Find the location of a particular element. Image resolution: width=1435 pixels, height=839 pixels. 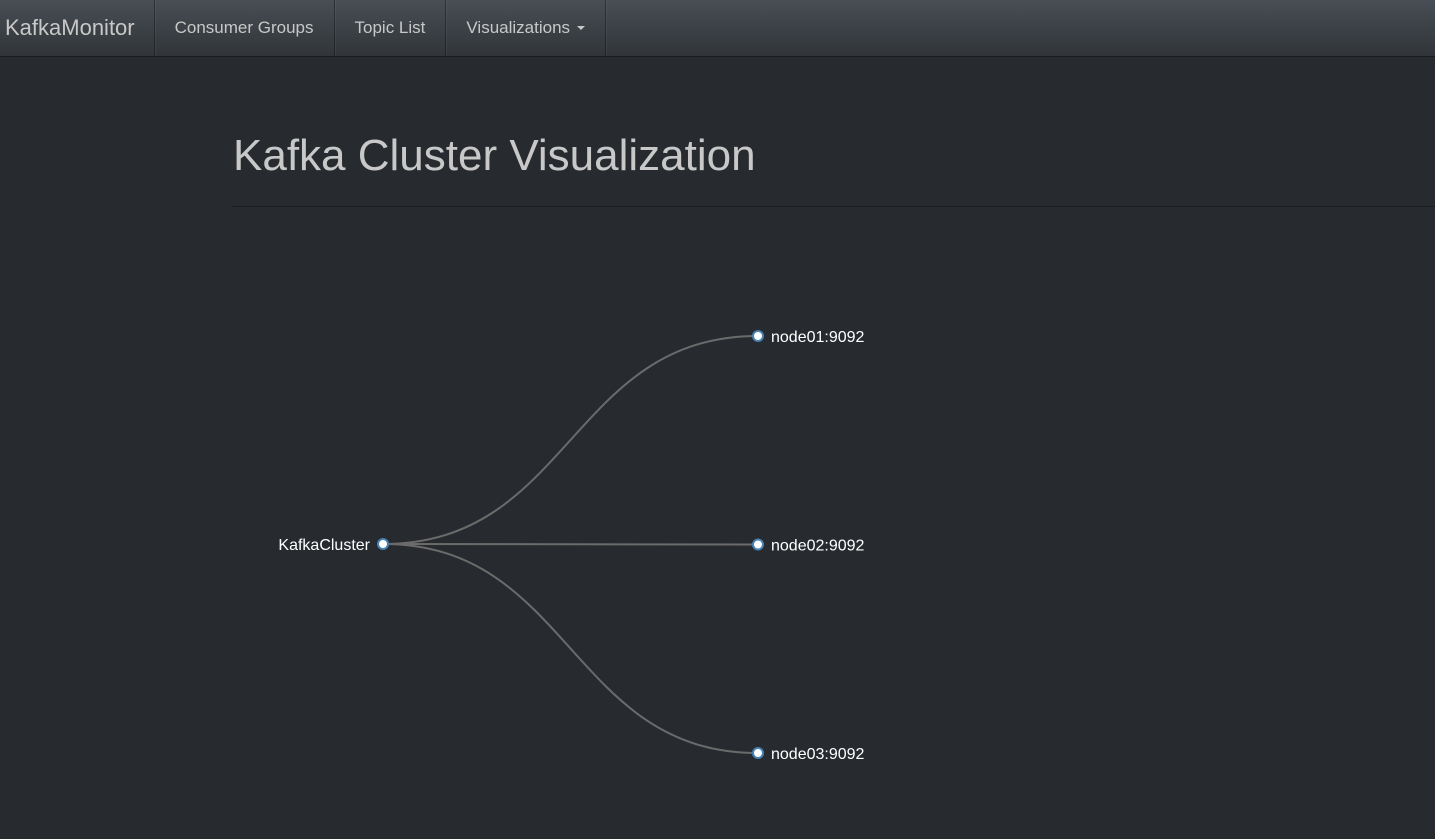

broker-node-2: node02:9092 is located at coordinates (808, 546).